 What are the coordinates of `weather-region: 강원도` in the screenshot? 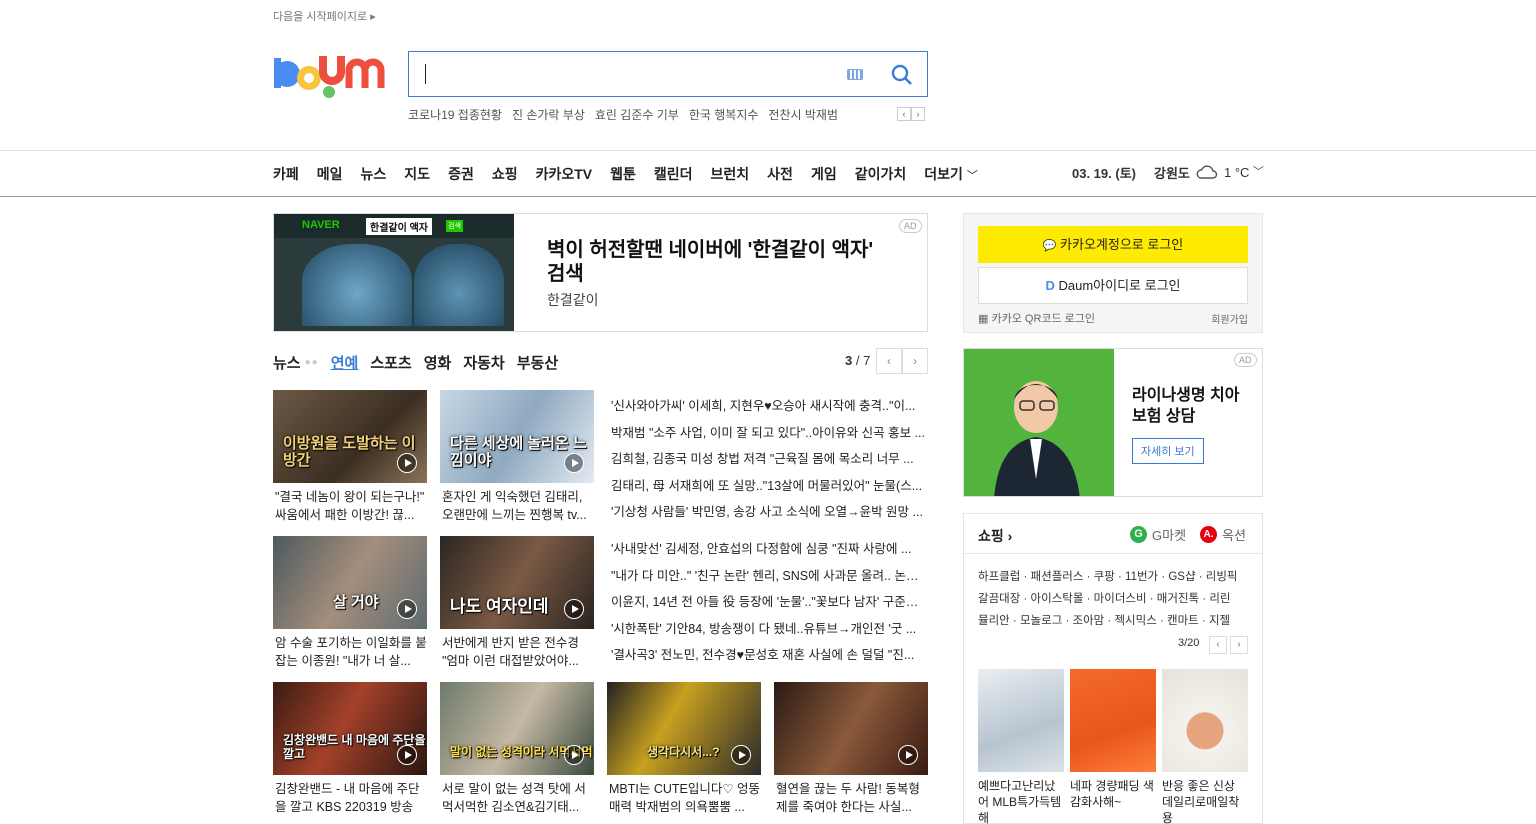 It's located at (1172, 172).